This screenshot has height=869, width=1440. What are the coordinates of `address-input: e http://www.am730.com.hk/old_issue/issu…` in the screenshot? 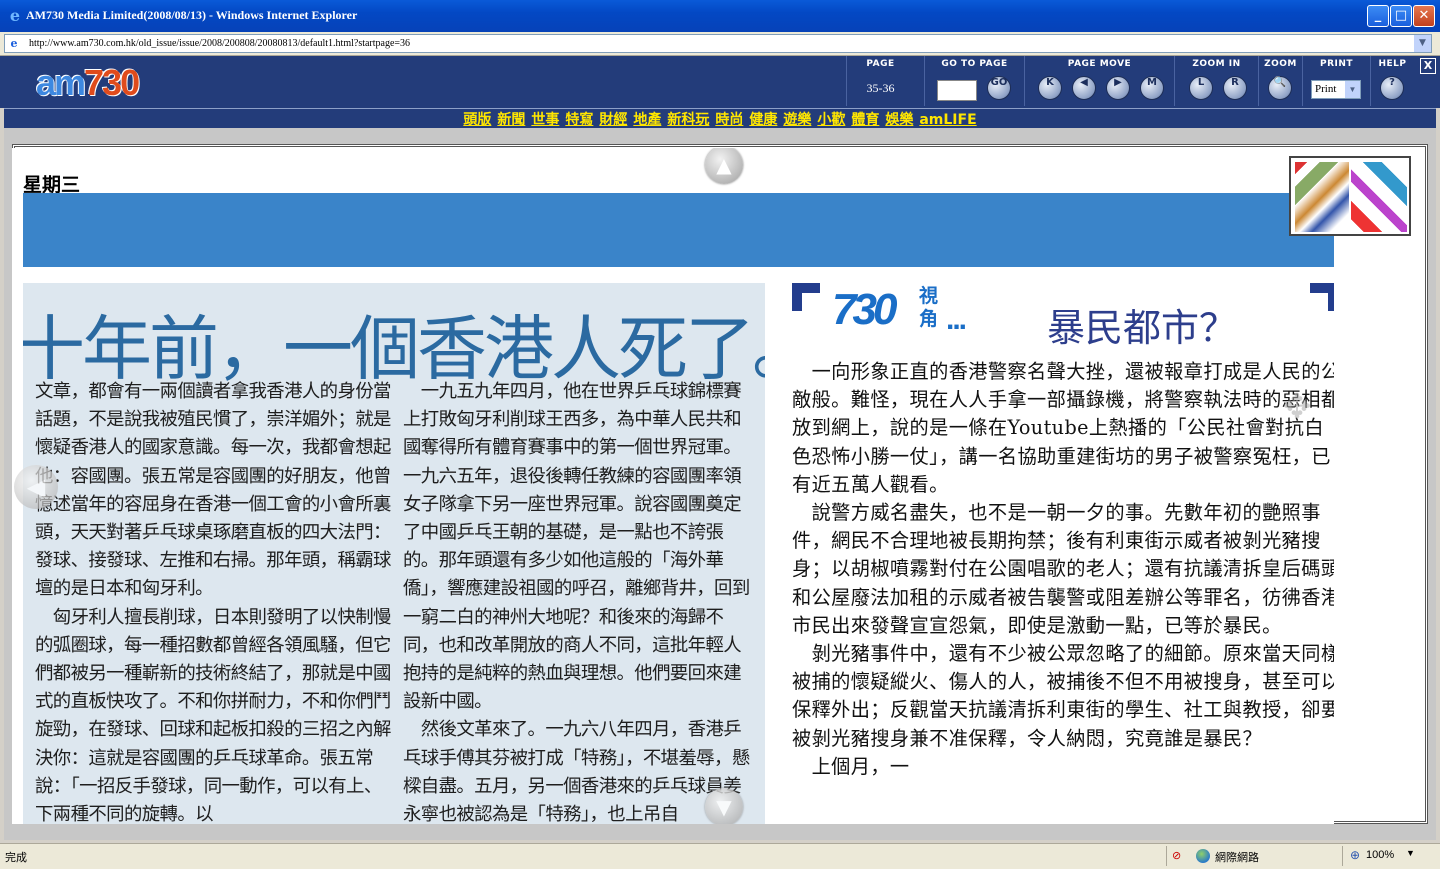 It's located at (718, 43).